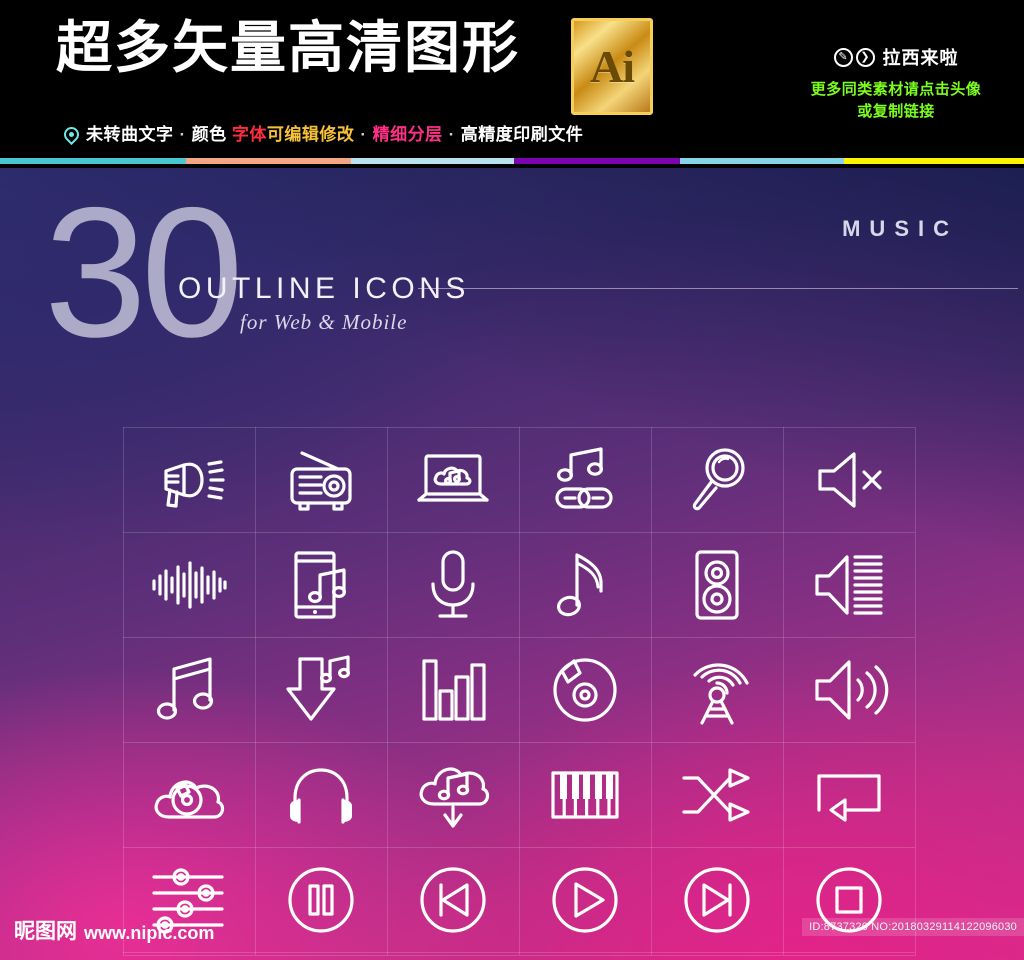  Describe the element at coordinates (189, 689) in the screenshot. I see `beamed-notes-icon` at that location.